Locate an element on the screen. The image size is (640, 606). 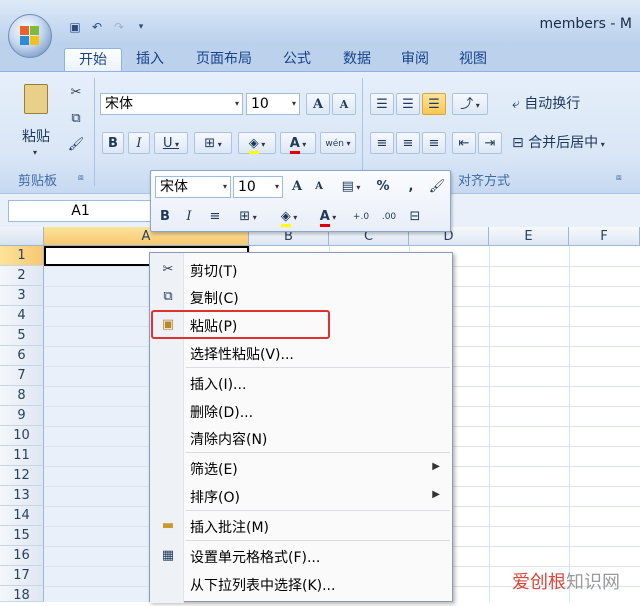
align-right-button: ≡ is located at coordinates (434, 143).